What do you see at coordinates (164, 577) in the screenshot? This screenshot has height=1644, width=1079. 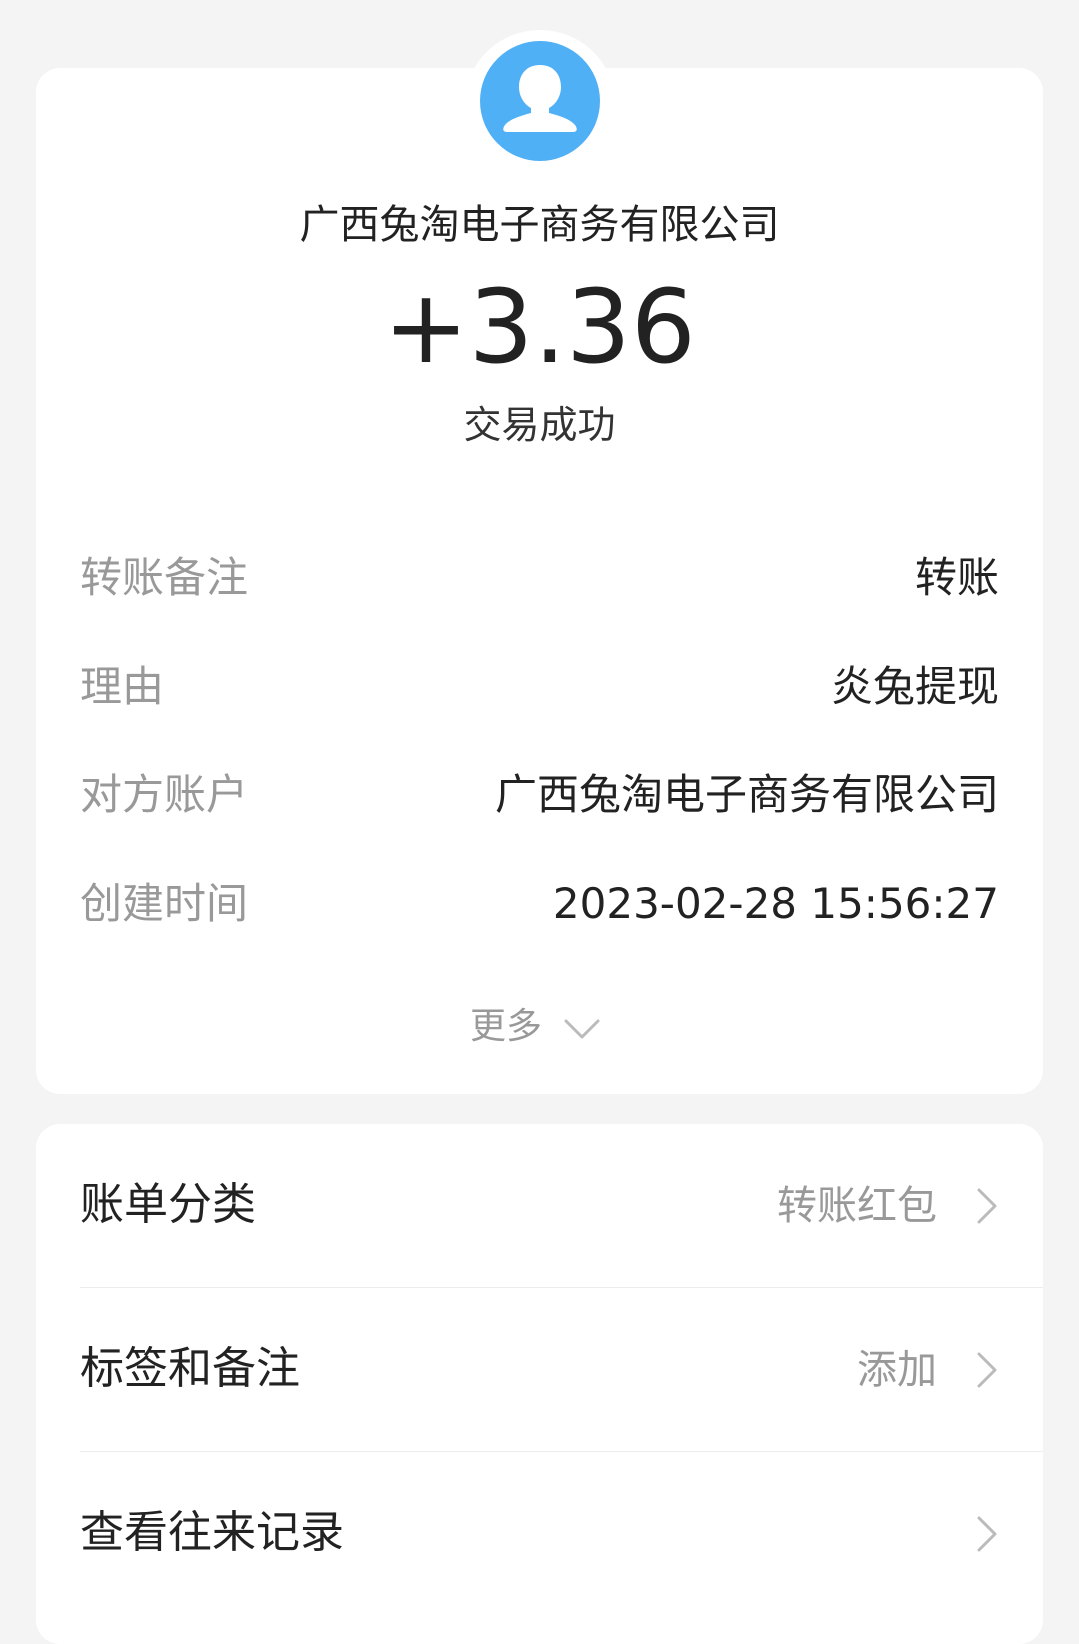 I see `detail-label: 转账备注` at bounding box center [164, 577].